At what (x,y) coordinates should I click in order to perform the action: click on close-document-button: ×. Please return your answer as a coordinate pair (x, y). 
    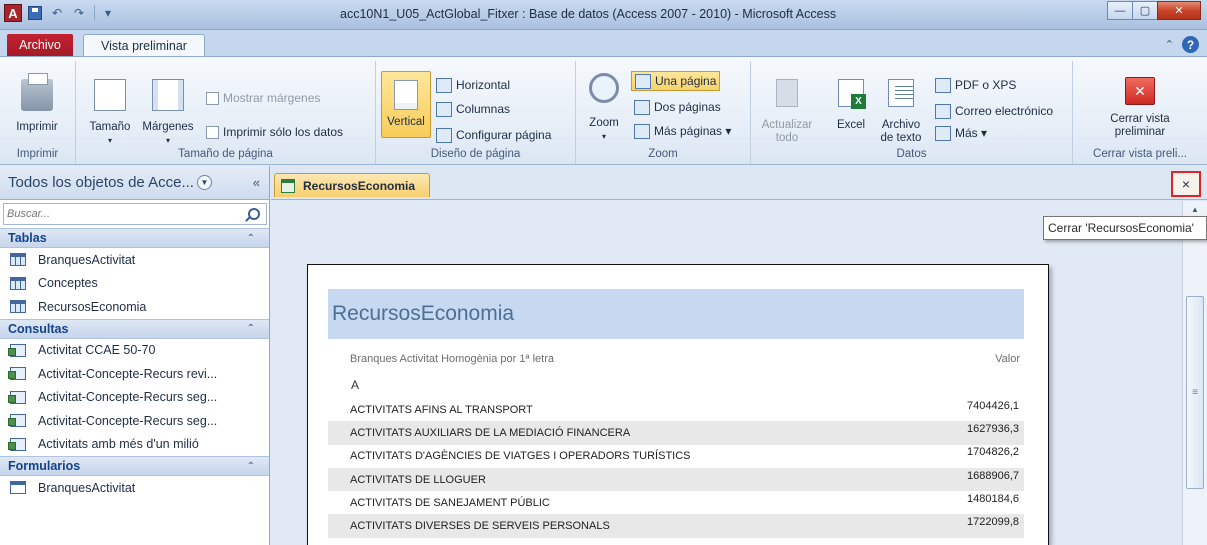
    Looking at the image, I should click on (1186, 184).